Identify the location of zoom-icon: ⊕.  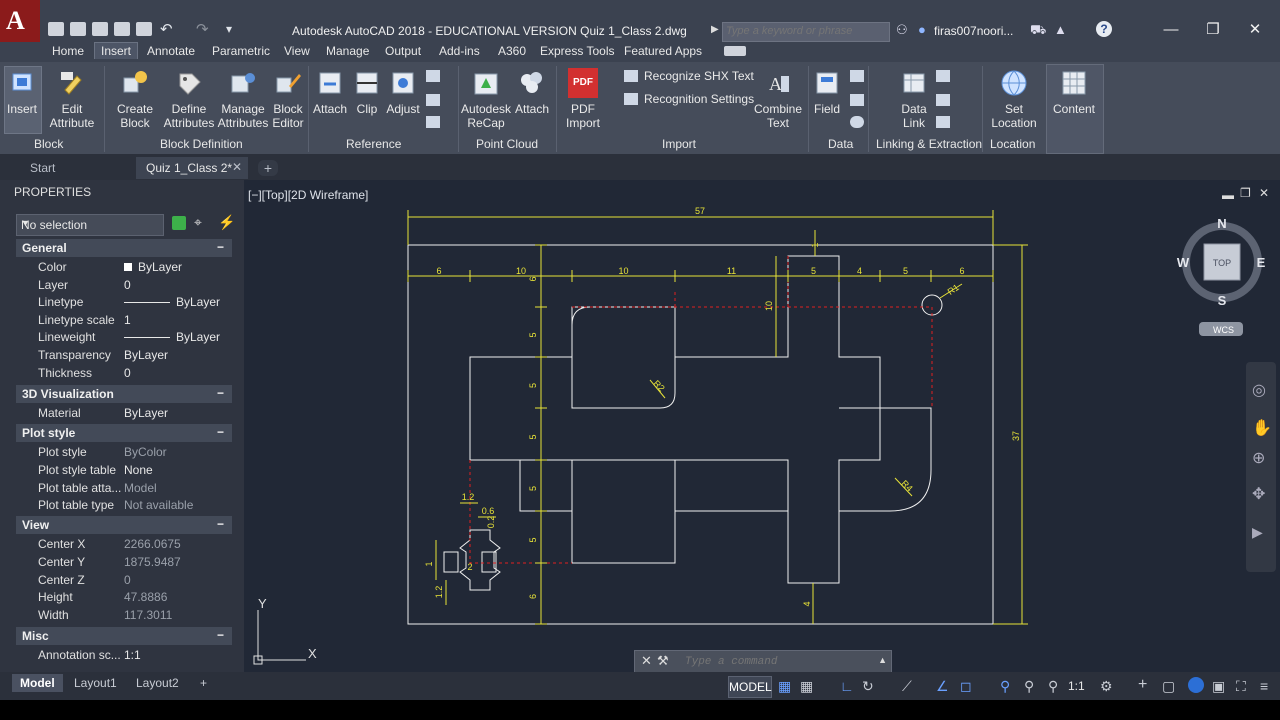
(1258, 458).